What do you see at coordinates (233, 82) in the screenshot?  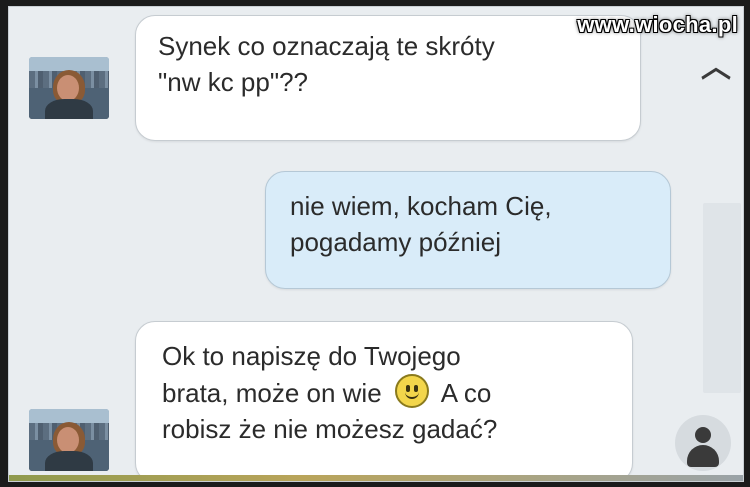 I see `message-text: "nw kc pp"??` at bounding box center [233, 82].